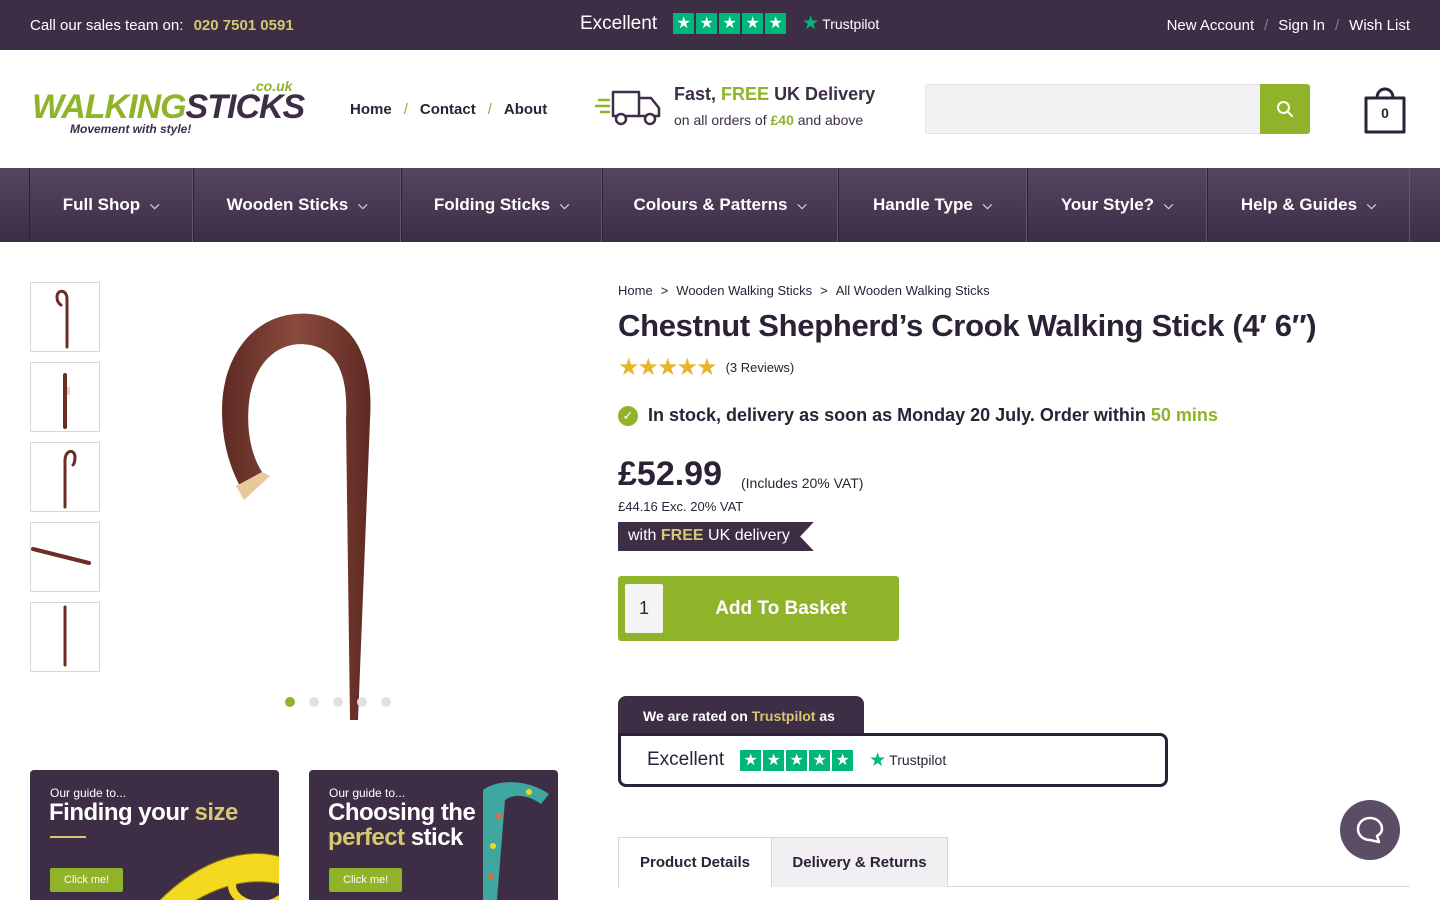  What do you see at coordinates (859, 862) in the screenshot?
I see `tab-delivery-returns: Delivery & Returns` at bounding box center [859, 862].